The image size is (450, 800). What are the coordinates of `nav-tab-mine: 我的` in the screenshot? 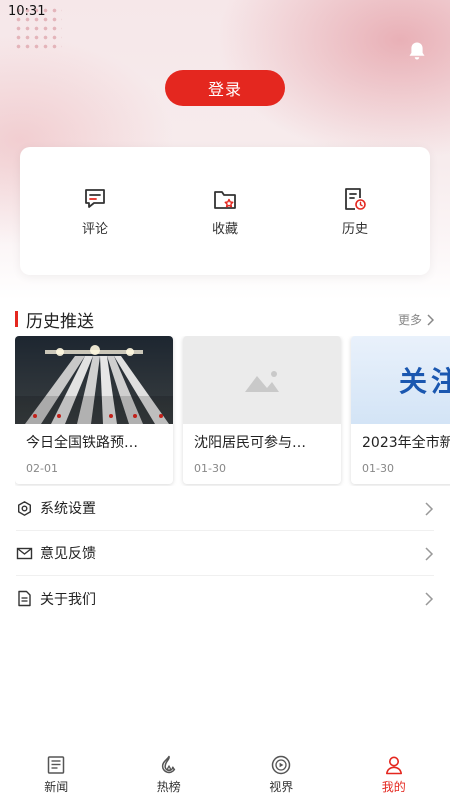 It's located at (394, 774).